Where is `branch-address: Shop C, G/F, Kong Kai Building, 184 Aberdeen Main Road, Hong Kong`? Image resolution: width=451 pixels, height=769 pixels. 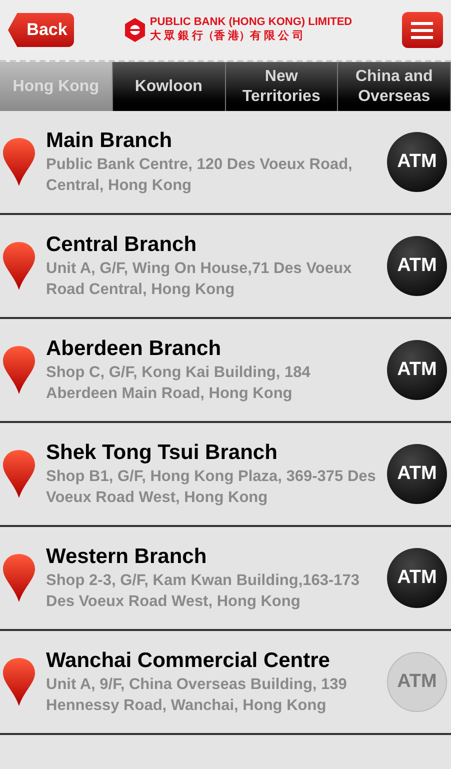
branch-address: Shop C, G/F, Kong Kai Building, 184 Aberdeen Main Road, Hong Kong is located at coordinates (179, 383).